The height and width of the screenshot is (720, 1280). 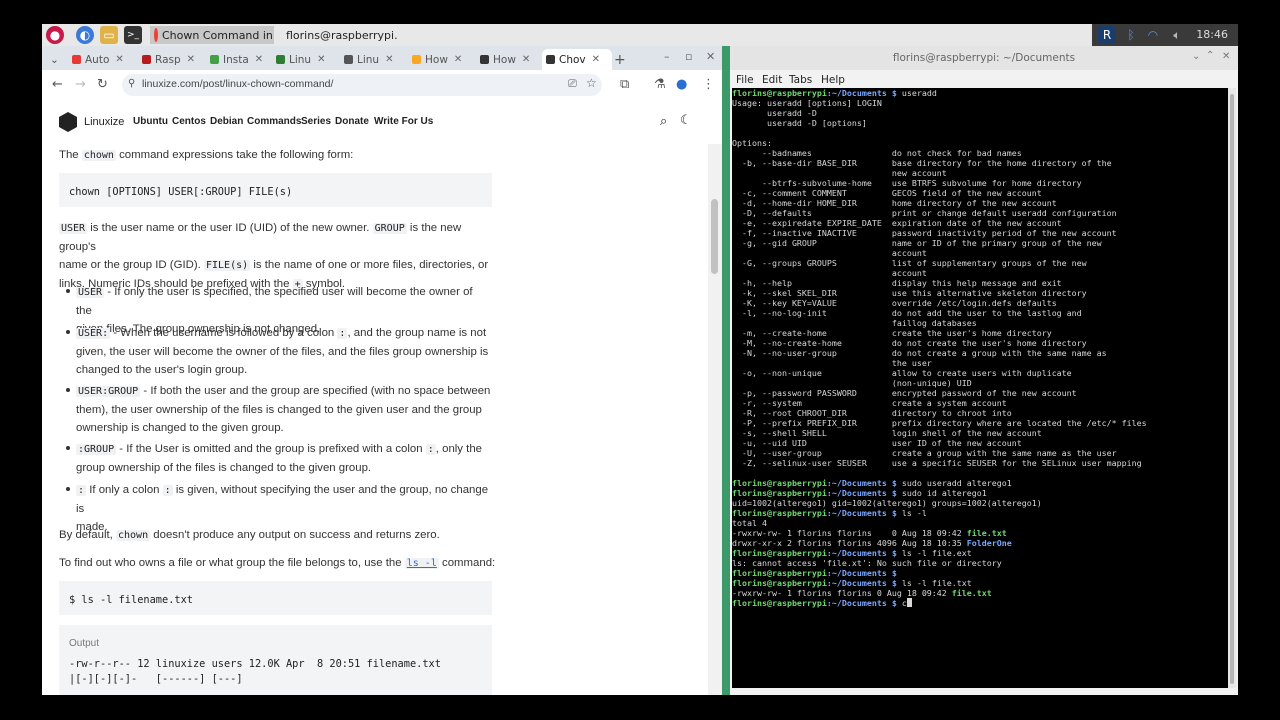 What do you see at coordinates (577, 59) in the screenshot?
I see `browser-tab-active: Chov ✕` at bounding box center [577, 59].